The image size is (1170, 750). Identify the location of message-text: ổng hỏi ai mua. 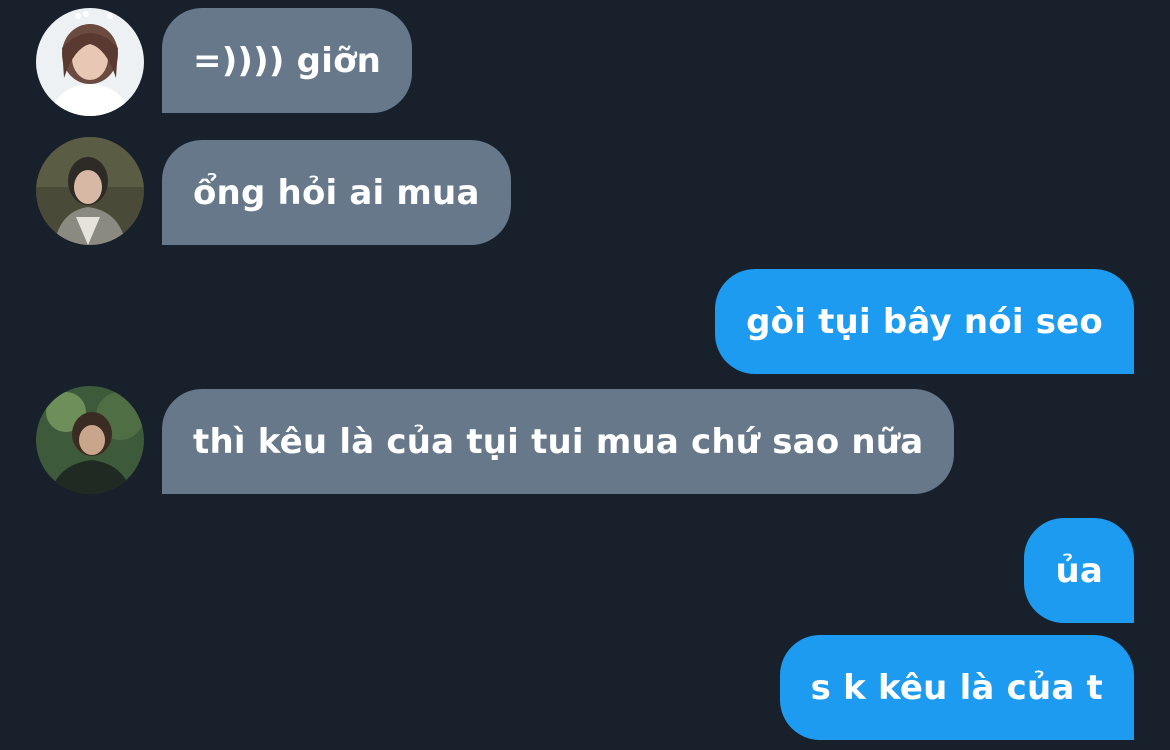
(336, 192).